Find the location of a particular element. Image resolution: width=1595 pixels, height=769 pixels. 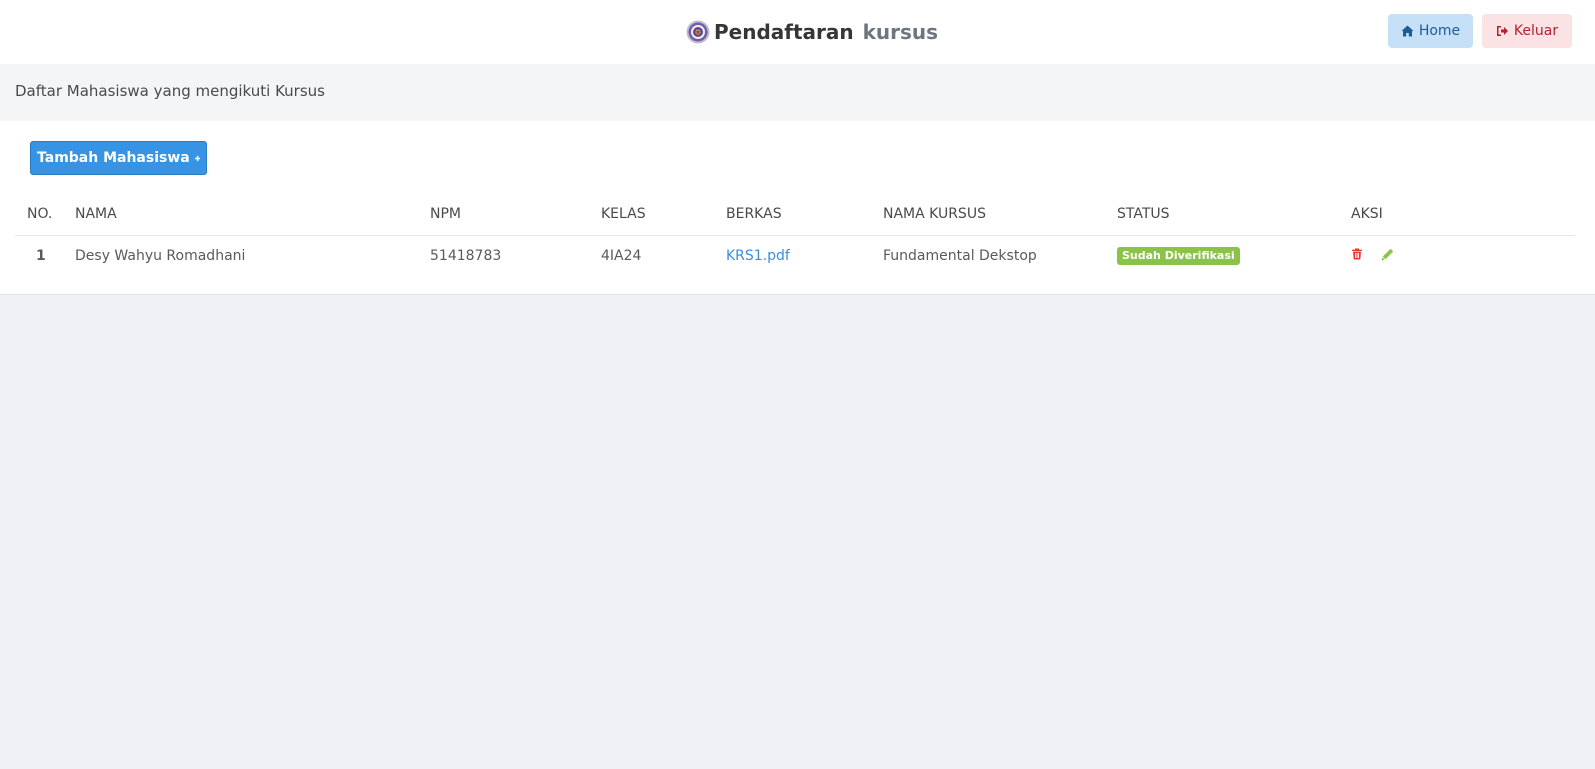

cell-aksi is located at coordinates (1463, 256).